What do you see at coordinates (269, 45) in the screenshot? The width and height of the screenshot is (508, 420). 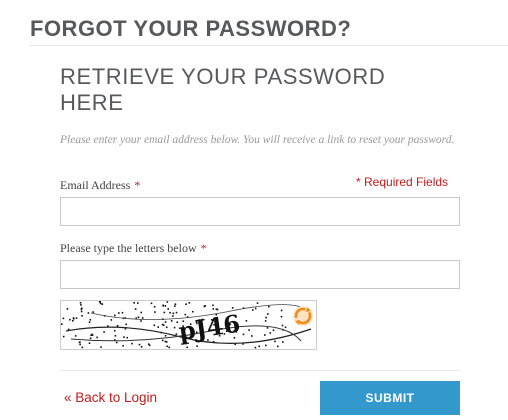 I see `title-divider` at bounding box center [269, 45].